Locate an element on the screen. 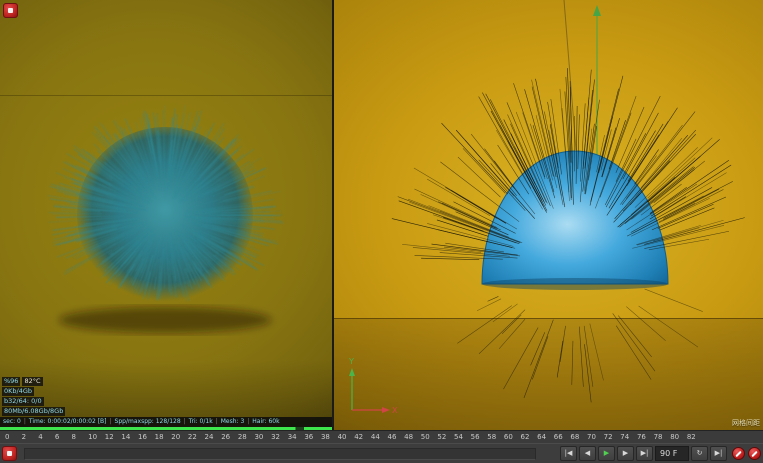  hemisphere-object is located at coordinates (575, 217).